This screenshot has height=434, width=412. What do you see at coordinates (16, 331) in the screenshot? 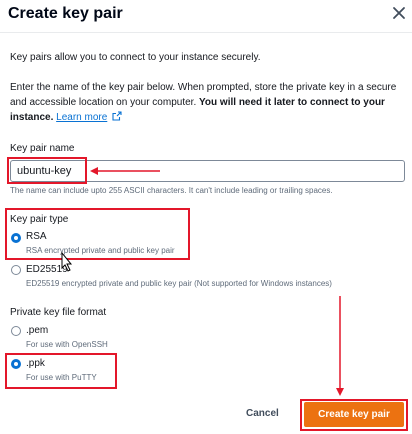
I see `radio-pem` at bounding box center [16, 331].